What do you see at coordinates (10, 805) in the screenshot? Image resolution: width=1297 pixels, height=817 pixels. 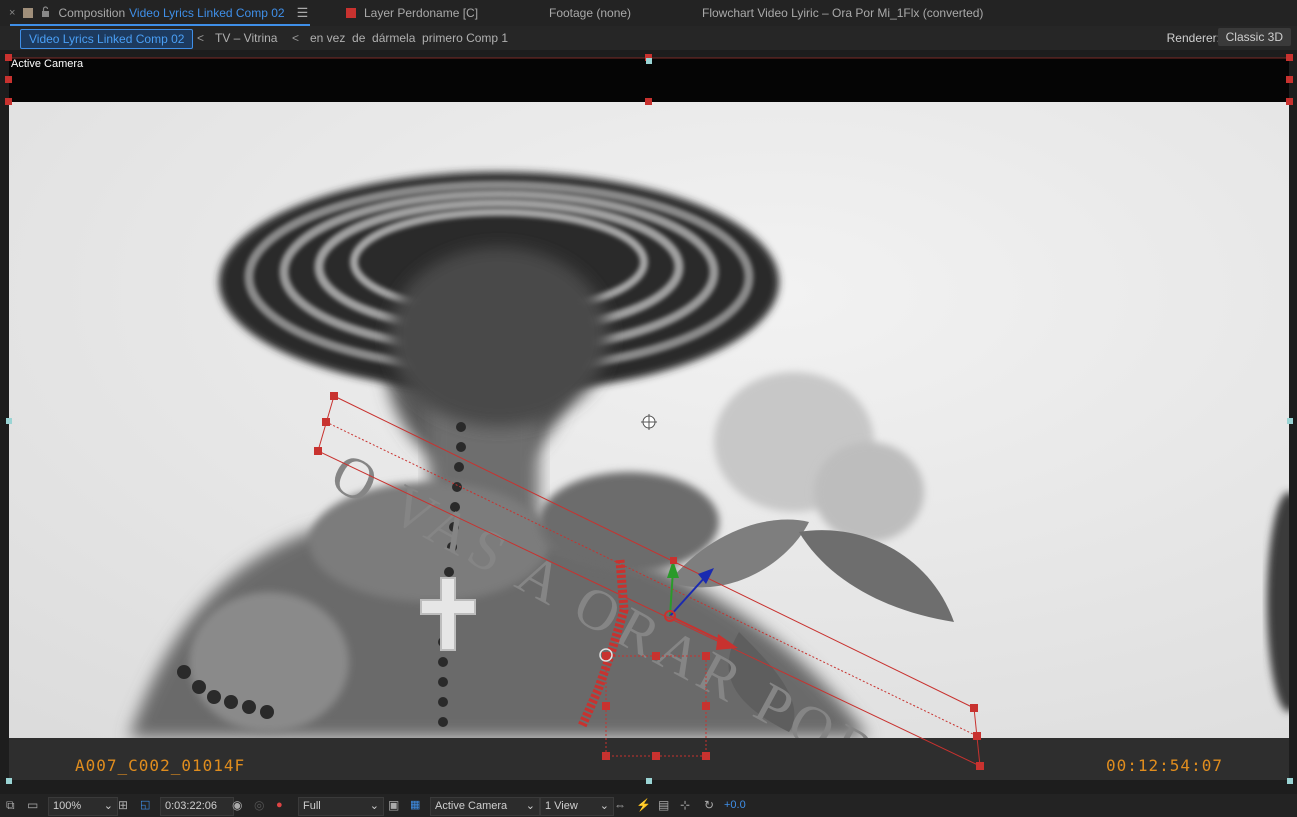 I see `always-preview-icon: ⧉` at bounding box center [10, 805].